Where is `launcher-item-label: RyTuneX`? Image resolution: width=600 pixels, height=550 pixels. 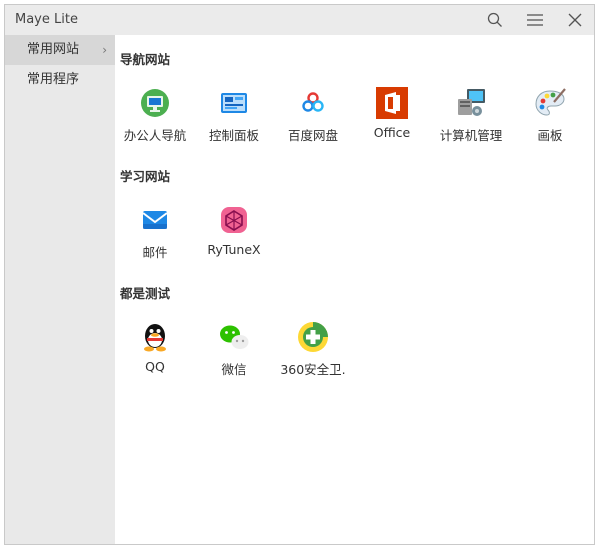
launcher-item-label: RyTuneX is located at coordinates (234, 249).